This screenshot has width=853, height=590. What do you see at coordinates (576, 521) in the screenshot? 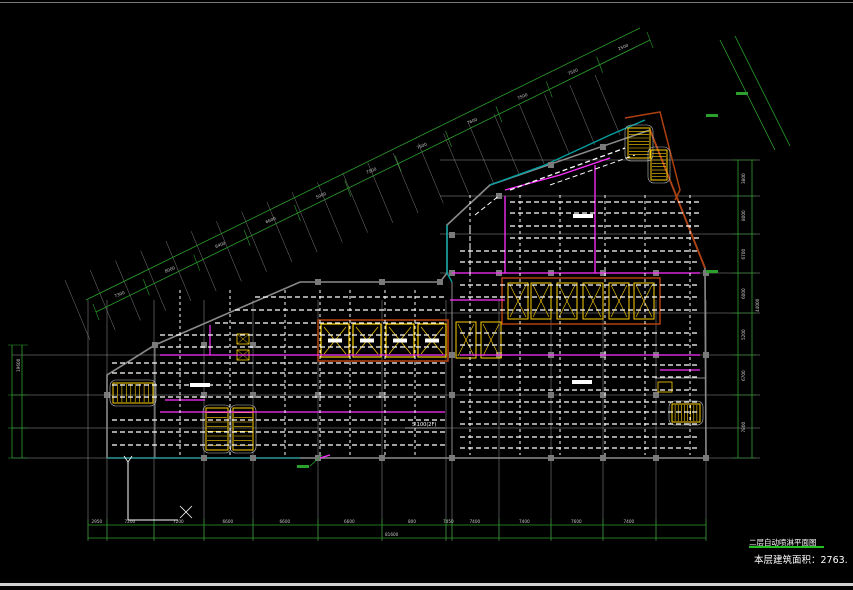
I see `dim-label-bottom: 7600` at bounding box center [576, 521].